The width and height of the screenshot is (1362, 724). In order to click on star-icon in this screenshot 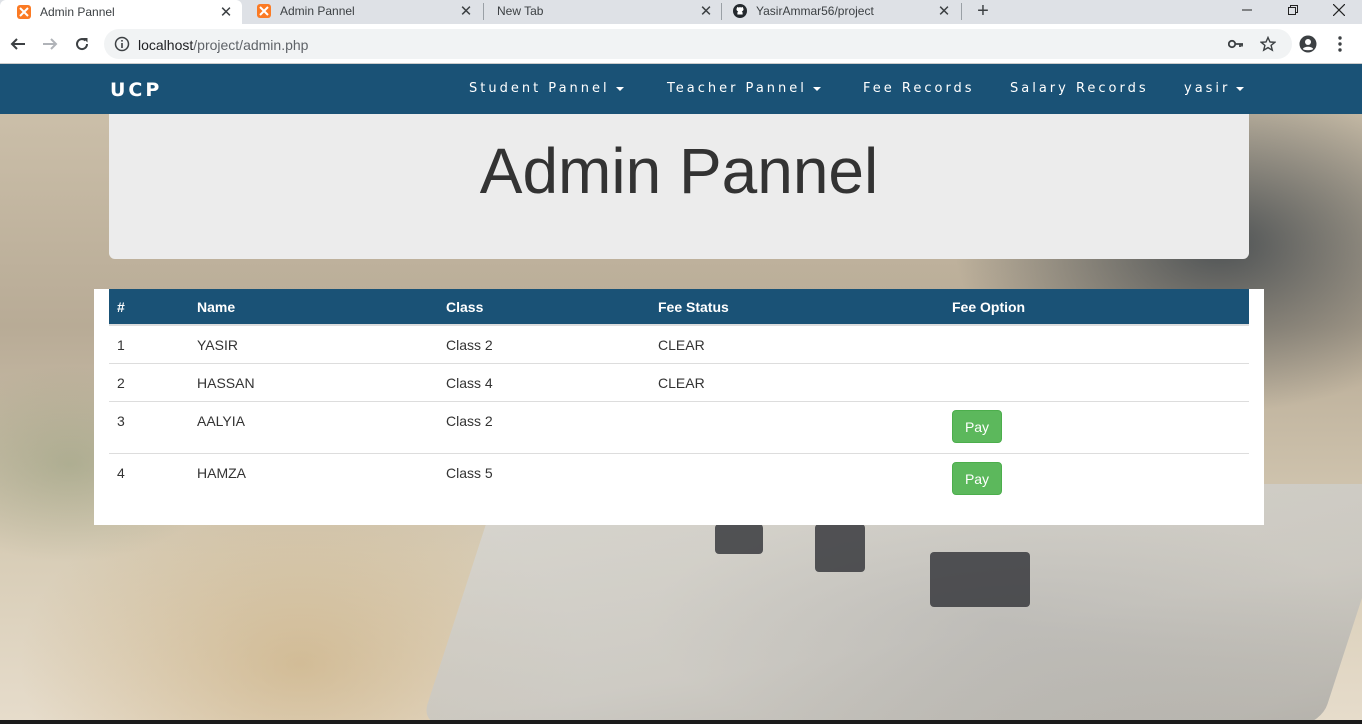, I will do `click(1268, 44)`.